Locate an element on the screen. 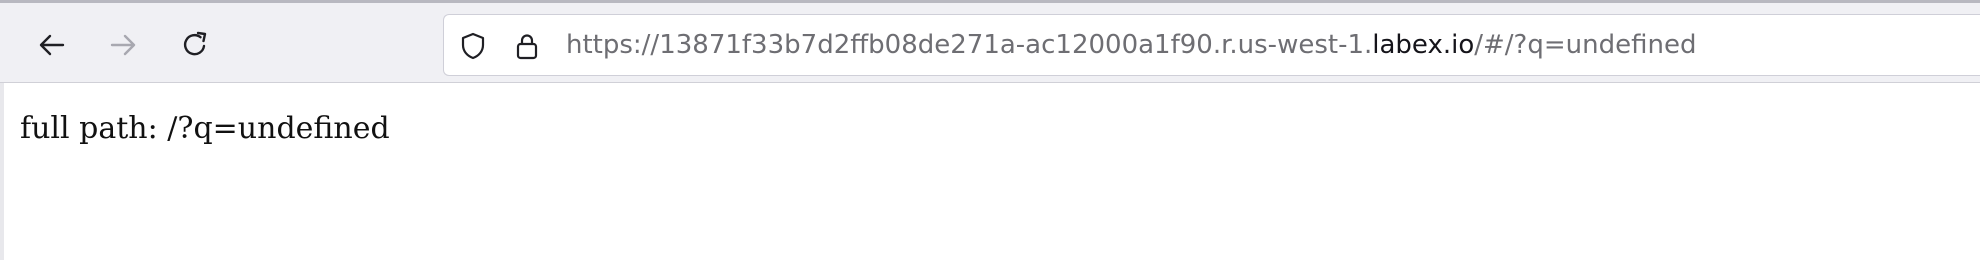  shield-icon is located at coordinates (473, 46).